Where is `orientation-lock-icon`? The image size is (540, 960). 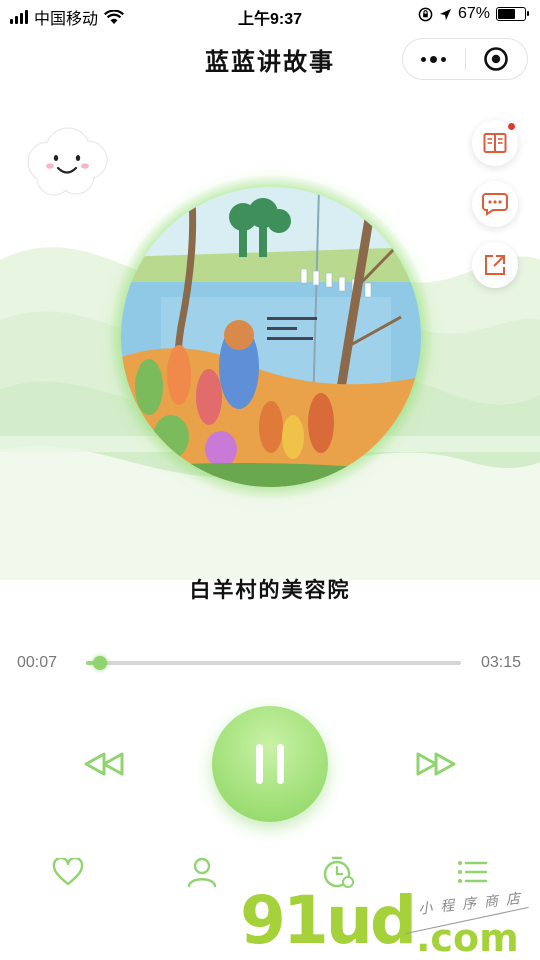 orientation-lock-icon is located at coordinates (425, 14).